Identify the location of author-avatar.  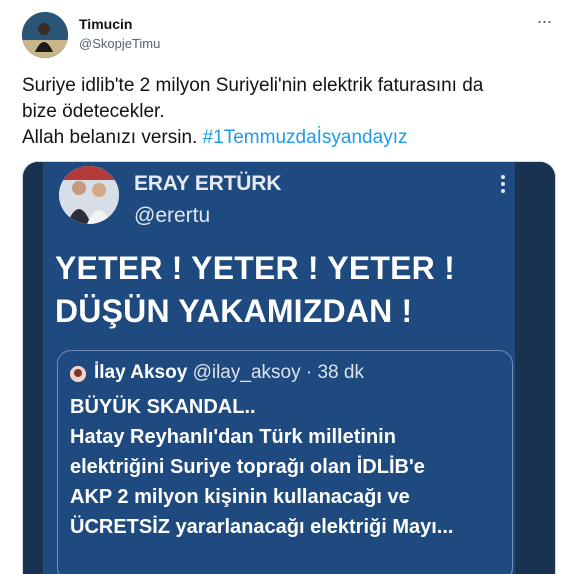
(45, 35).